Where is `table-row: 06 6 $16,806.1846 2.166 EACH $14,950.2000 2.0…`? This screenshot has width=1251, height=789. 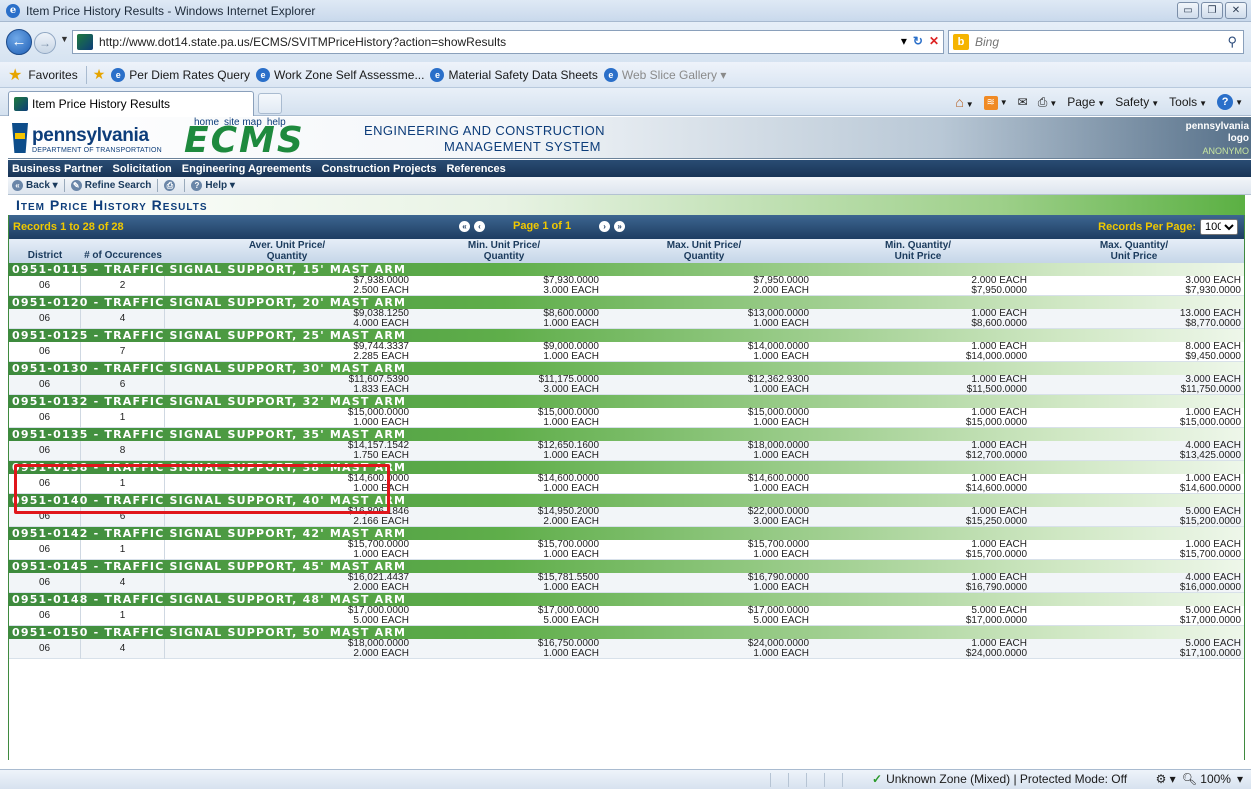 table-row: 06 6 $16,806.1846 2.166 EACH $14,950.2000 2.0… is located at coordinates (626, 517).